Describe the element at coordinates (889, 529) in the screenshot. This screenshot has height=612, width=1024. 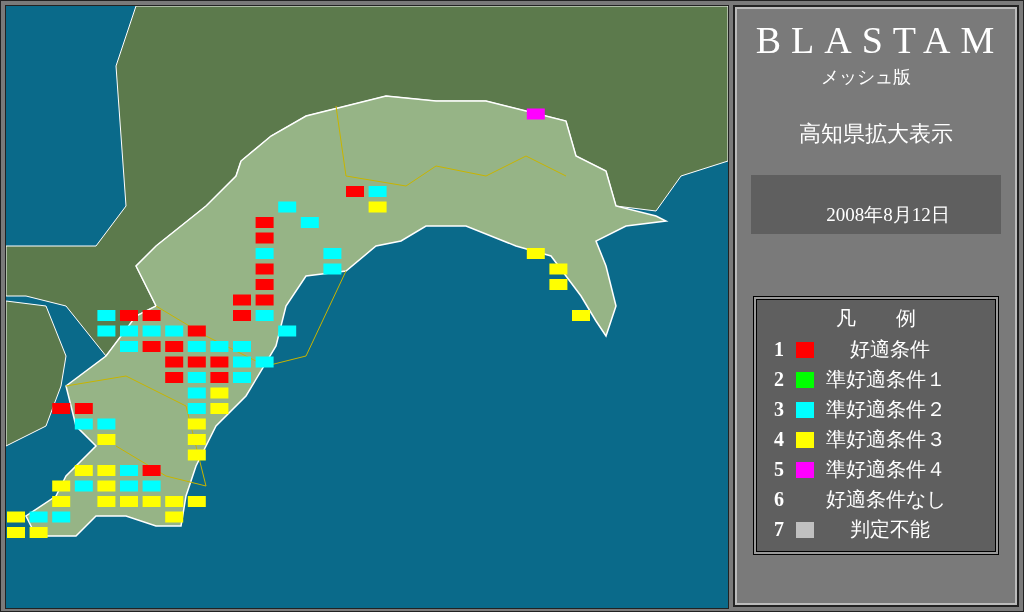
I see `legend-label: 判定不能` at that location.